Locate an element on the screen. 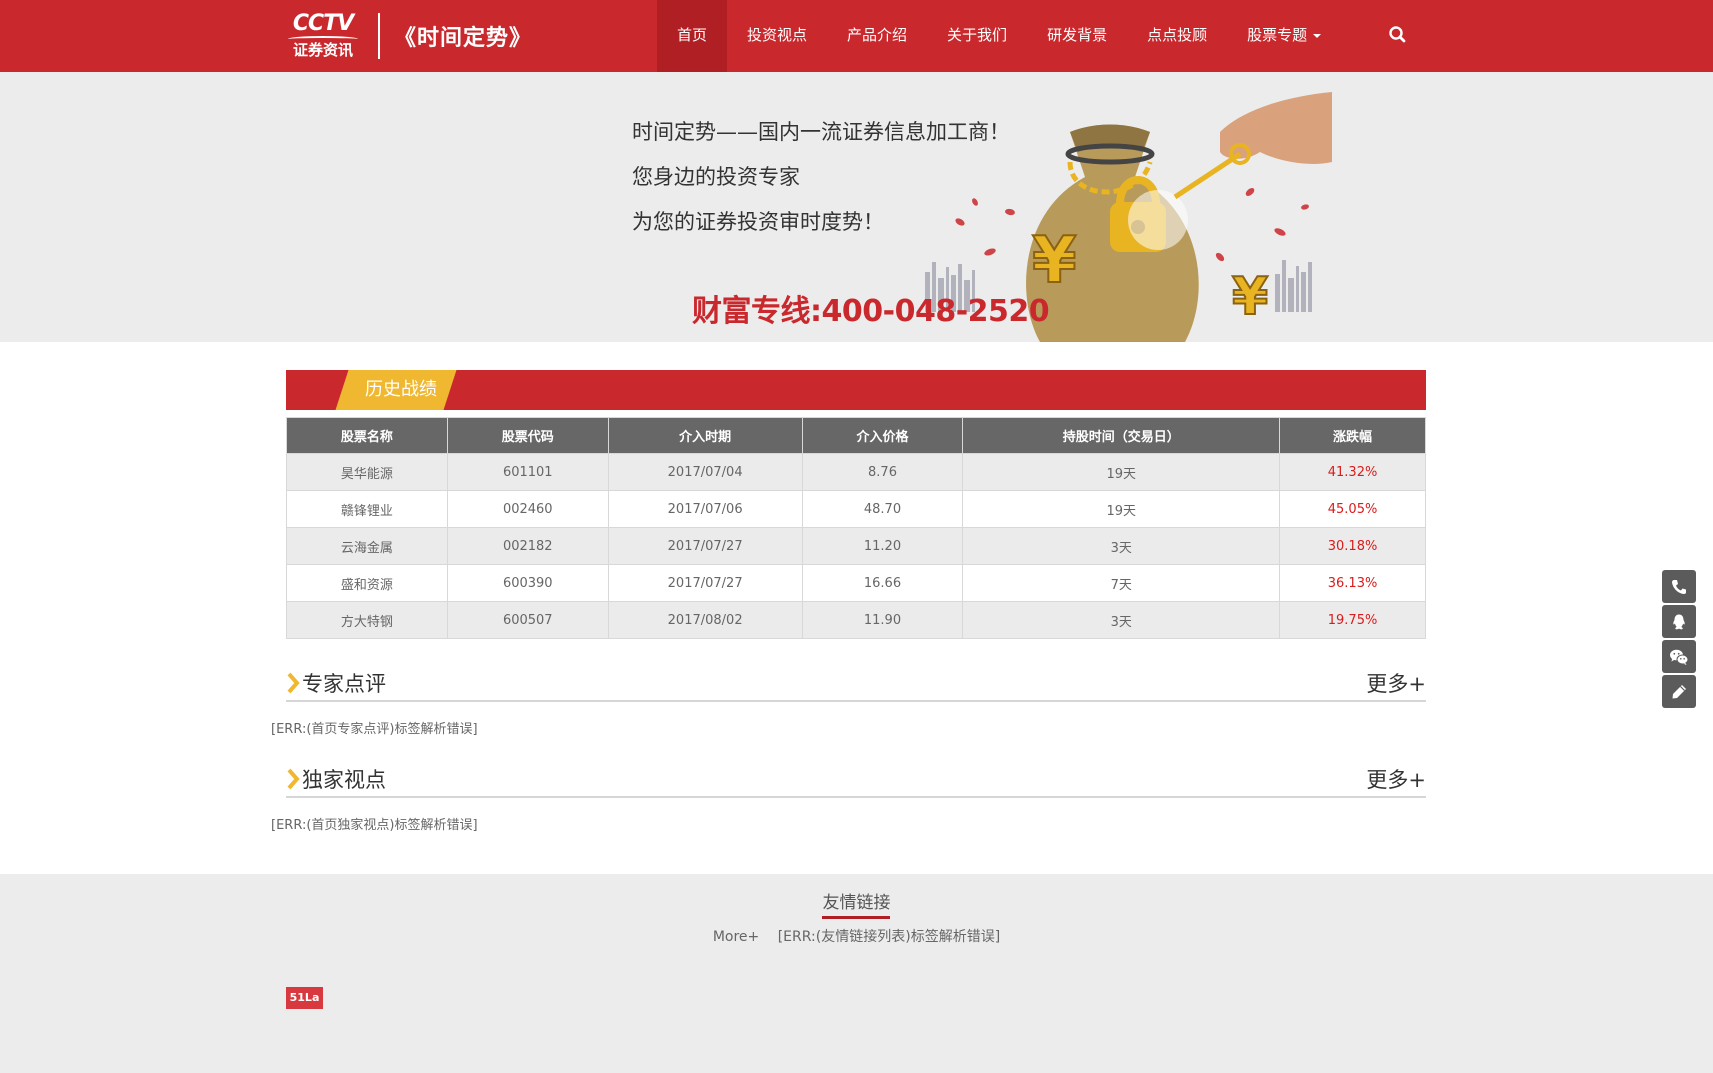 This screenshot has height=1073, width=1713. cell-entry-price: 8.76 is located at coordinates (882, 472).